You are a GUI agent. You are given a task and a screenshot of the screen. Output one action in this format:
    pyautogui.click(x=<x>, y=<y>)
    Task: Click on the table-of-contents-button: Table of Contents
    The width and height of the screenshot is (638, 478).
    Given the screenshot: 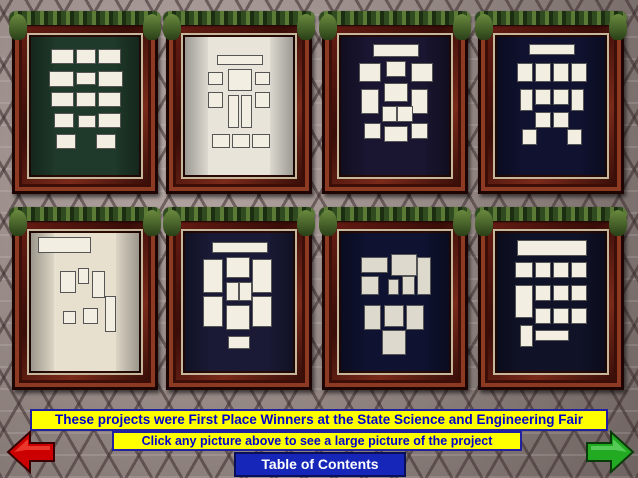 What is the action you would take?
    pyautogui.click(x=320, y=464)
    